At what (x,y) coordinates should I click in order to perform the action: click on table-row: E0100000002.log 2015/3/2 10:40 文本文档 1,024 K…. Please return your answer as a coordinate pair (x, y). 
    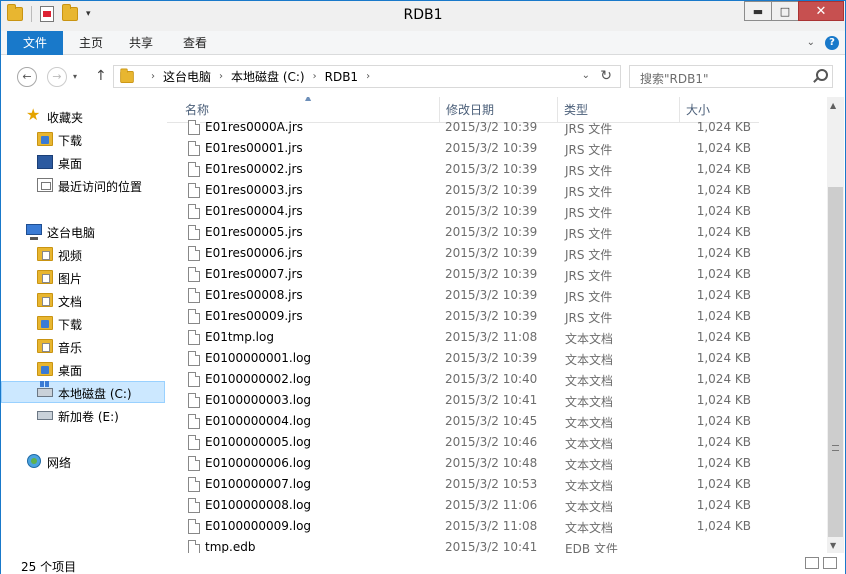
    Looking at the image, I should click on (467, 379).